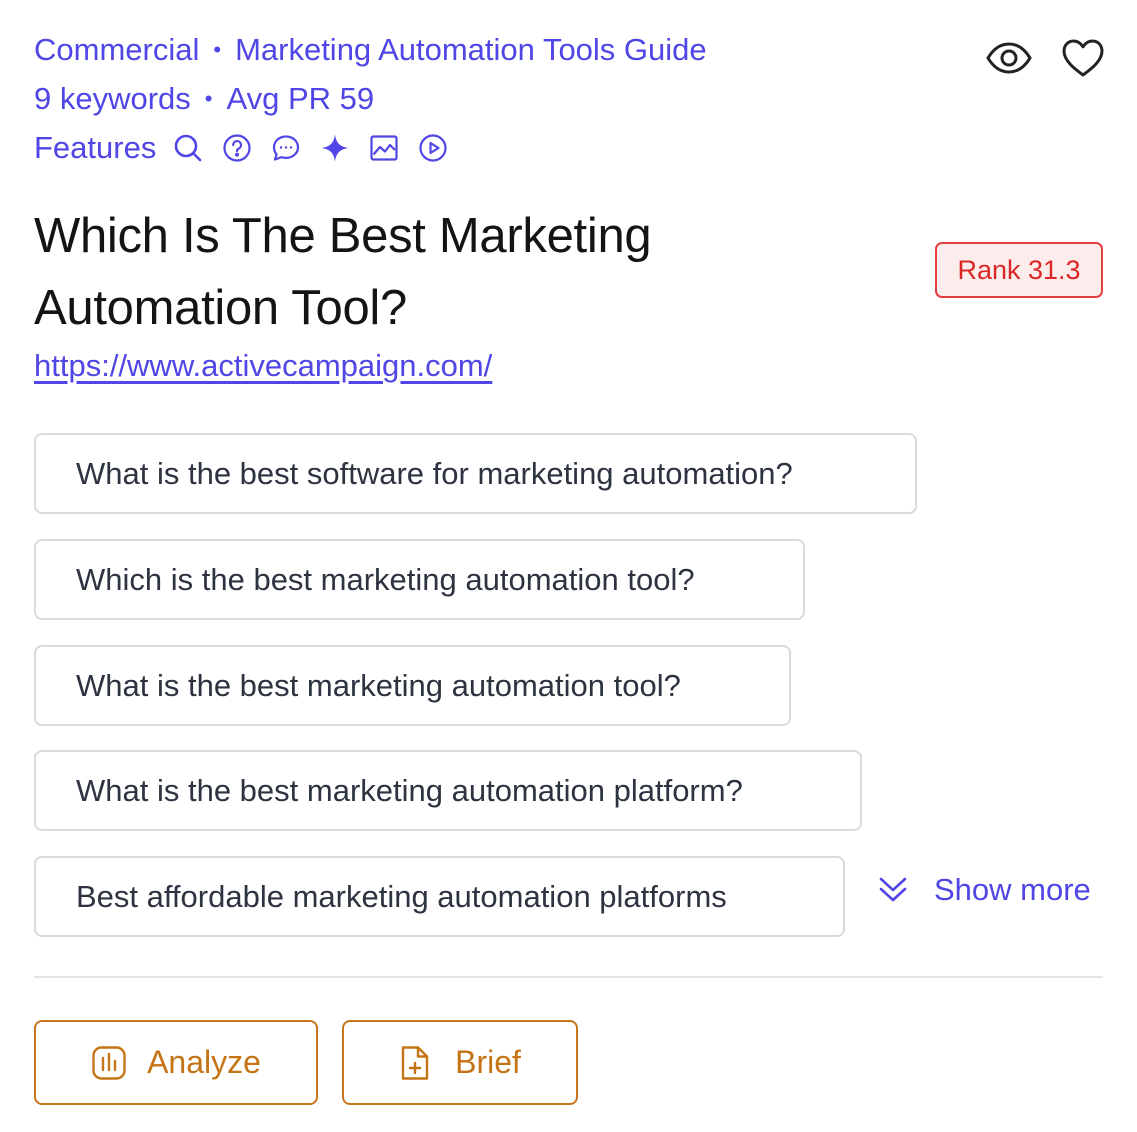 The image size is (1137, 1132). What do you see at coordinates (384, 148) in the screenshot?
I see `image-icon` at bounding box center [384, 148].